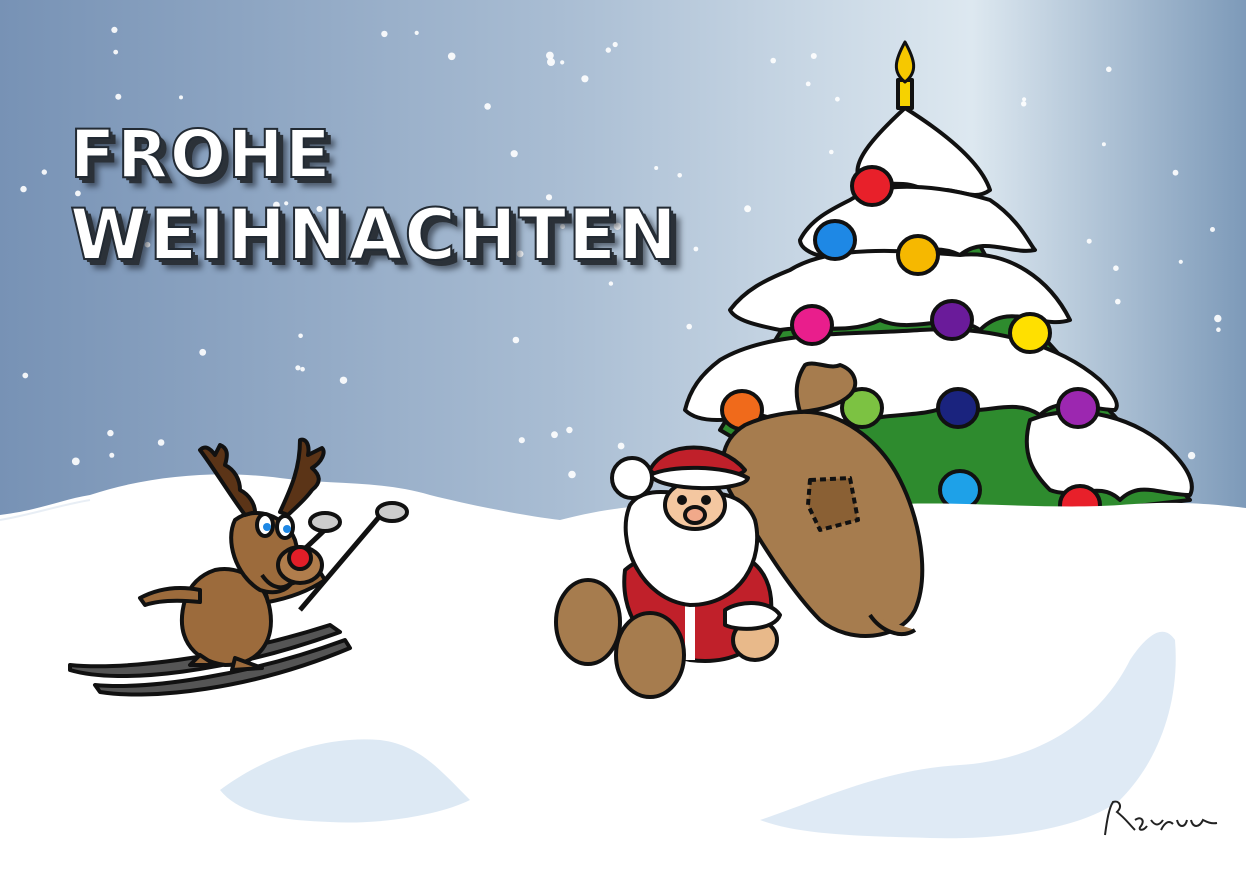 The height and width of the screenshot is (875, 1246). Describe the element at coordinates (1161, 818) in the screenshot. I see `artist-signature` at that location.